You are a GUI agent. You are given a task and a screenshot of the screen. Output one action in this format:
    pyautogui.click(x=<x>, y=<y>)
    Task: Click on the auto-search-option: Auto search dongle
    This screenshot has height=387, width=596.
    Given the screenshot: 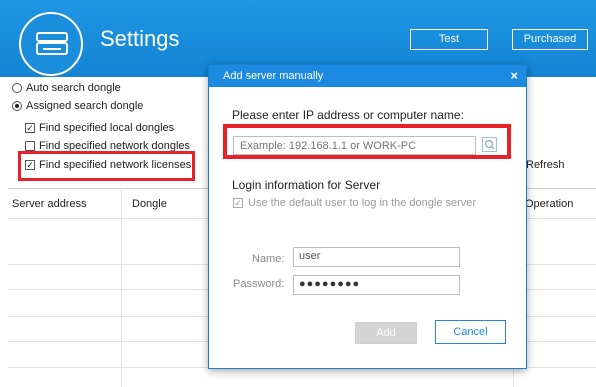 What is the action you would take?
    pyautogui.click(x=66, y=88)
    